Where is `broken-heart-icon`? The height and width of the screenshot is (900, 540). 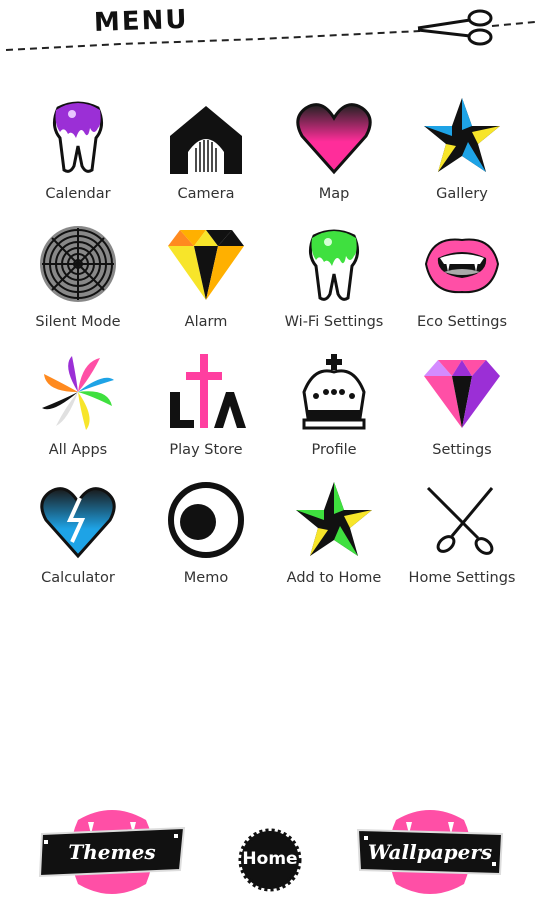 broken-heart-icon is located at coordinates (78, 520).